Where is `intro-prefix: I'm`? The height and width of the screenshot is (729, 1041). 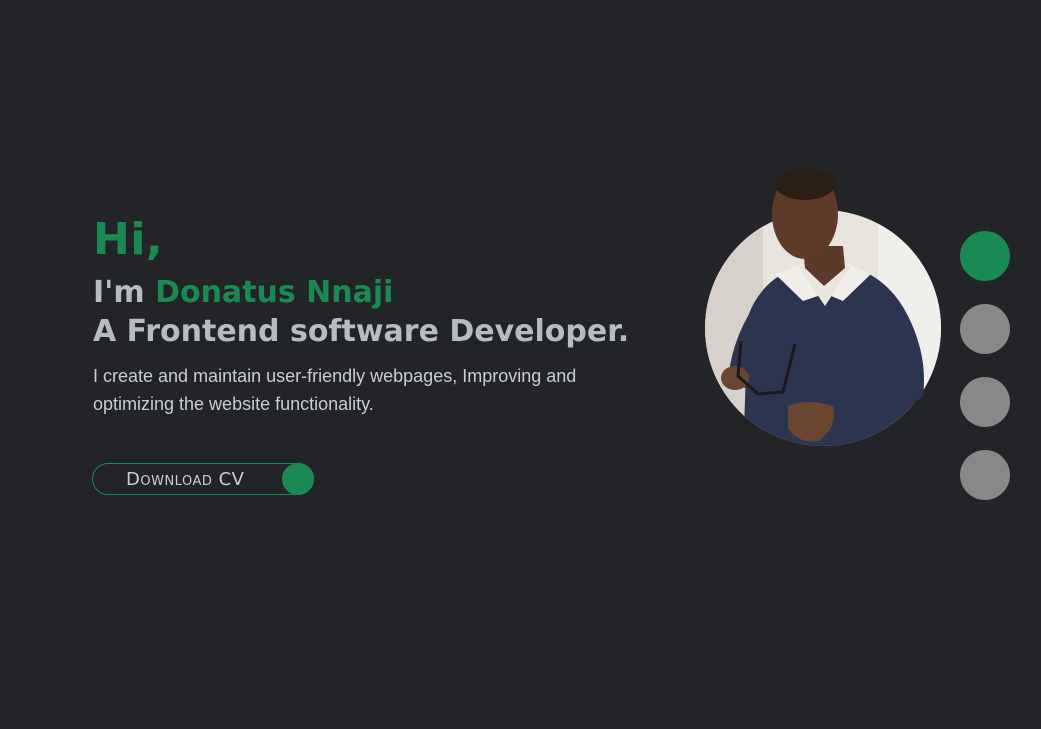 intro-prefix: I'm is located at coordinates (119, 292).